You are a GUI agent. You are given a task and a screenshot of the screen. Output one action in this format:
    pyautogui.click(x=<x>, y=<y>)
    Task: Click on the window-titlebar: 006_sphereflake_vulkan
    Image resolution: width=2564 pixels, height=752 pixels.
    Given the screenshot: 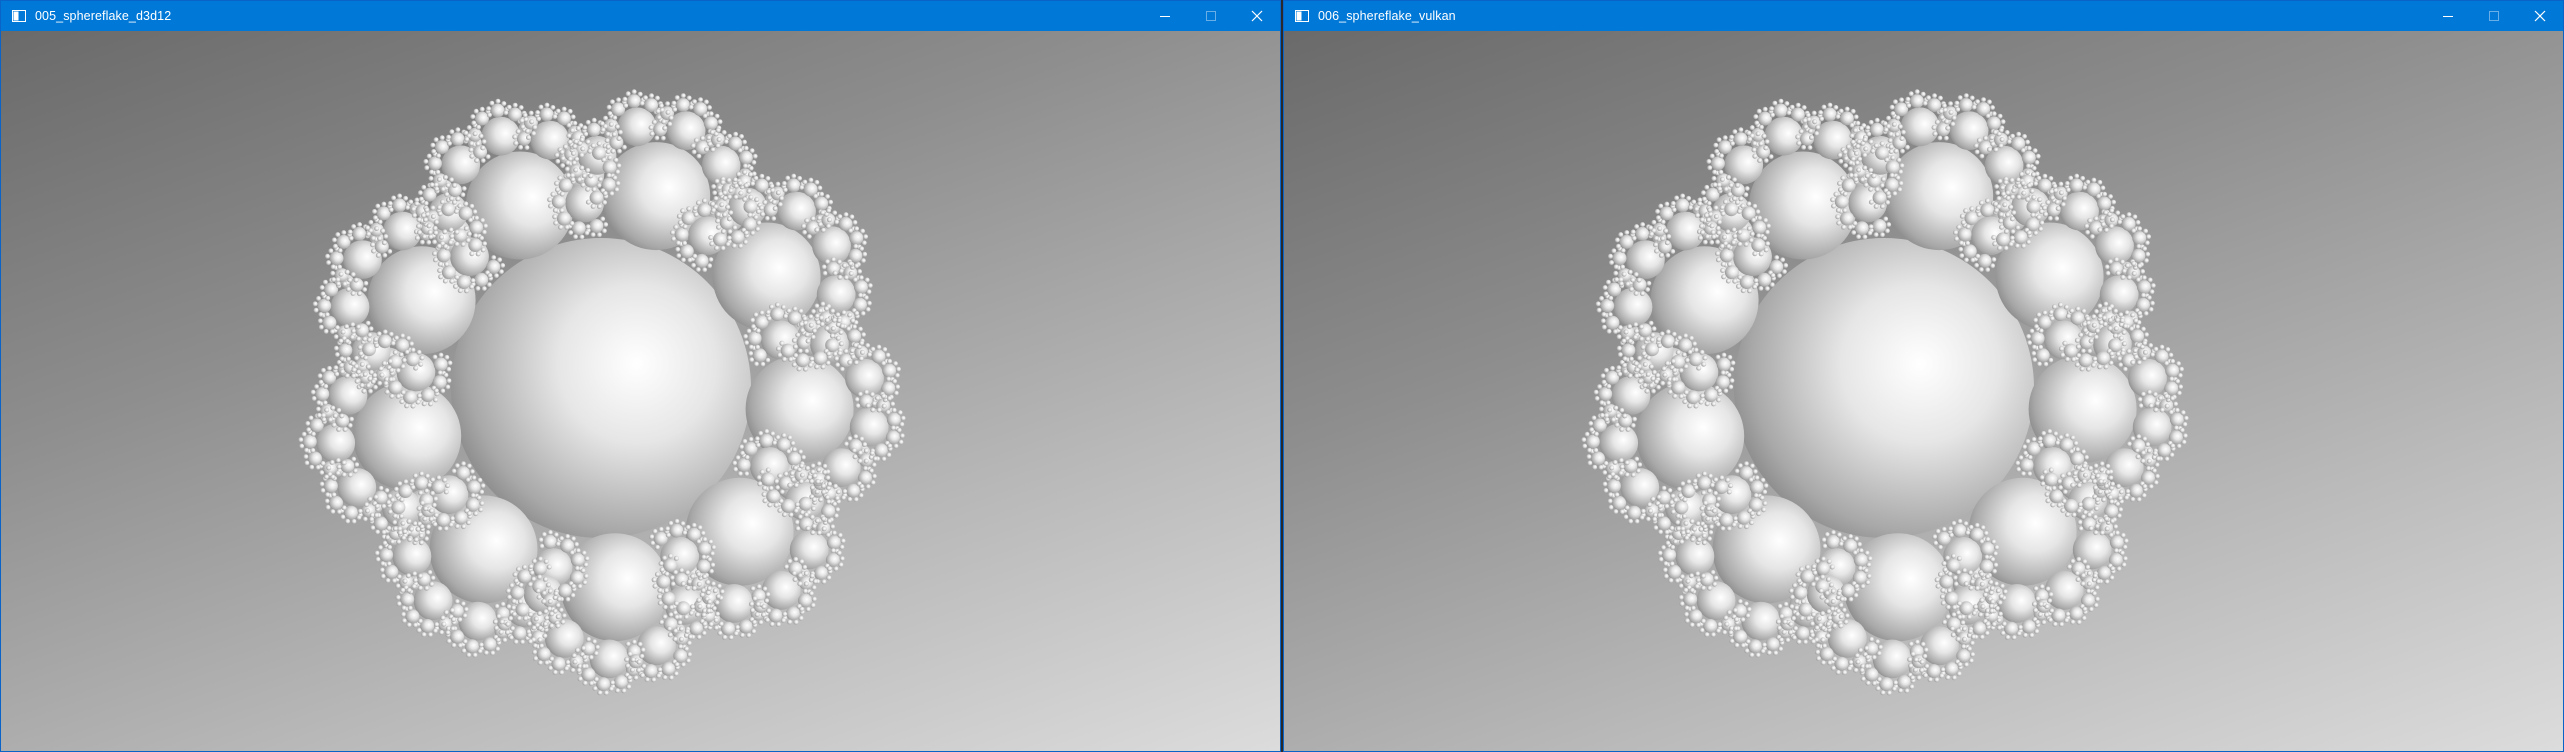 What is the action you would take?
    pyautogui.click(x=1923, y=16)
    